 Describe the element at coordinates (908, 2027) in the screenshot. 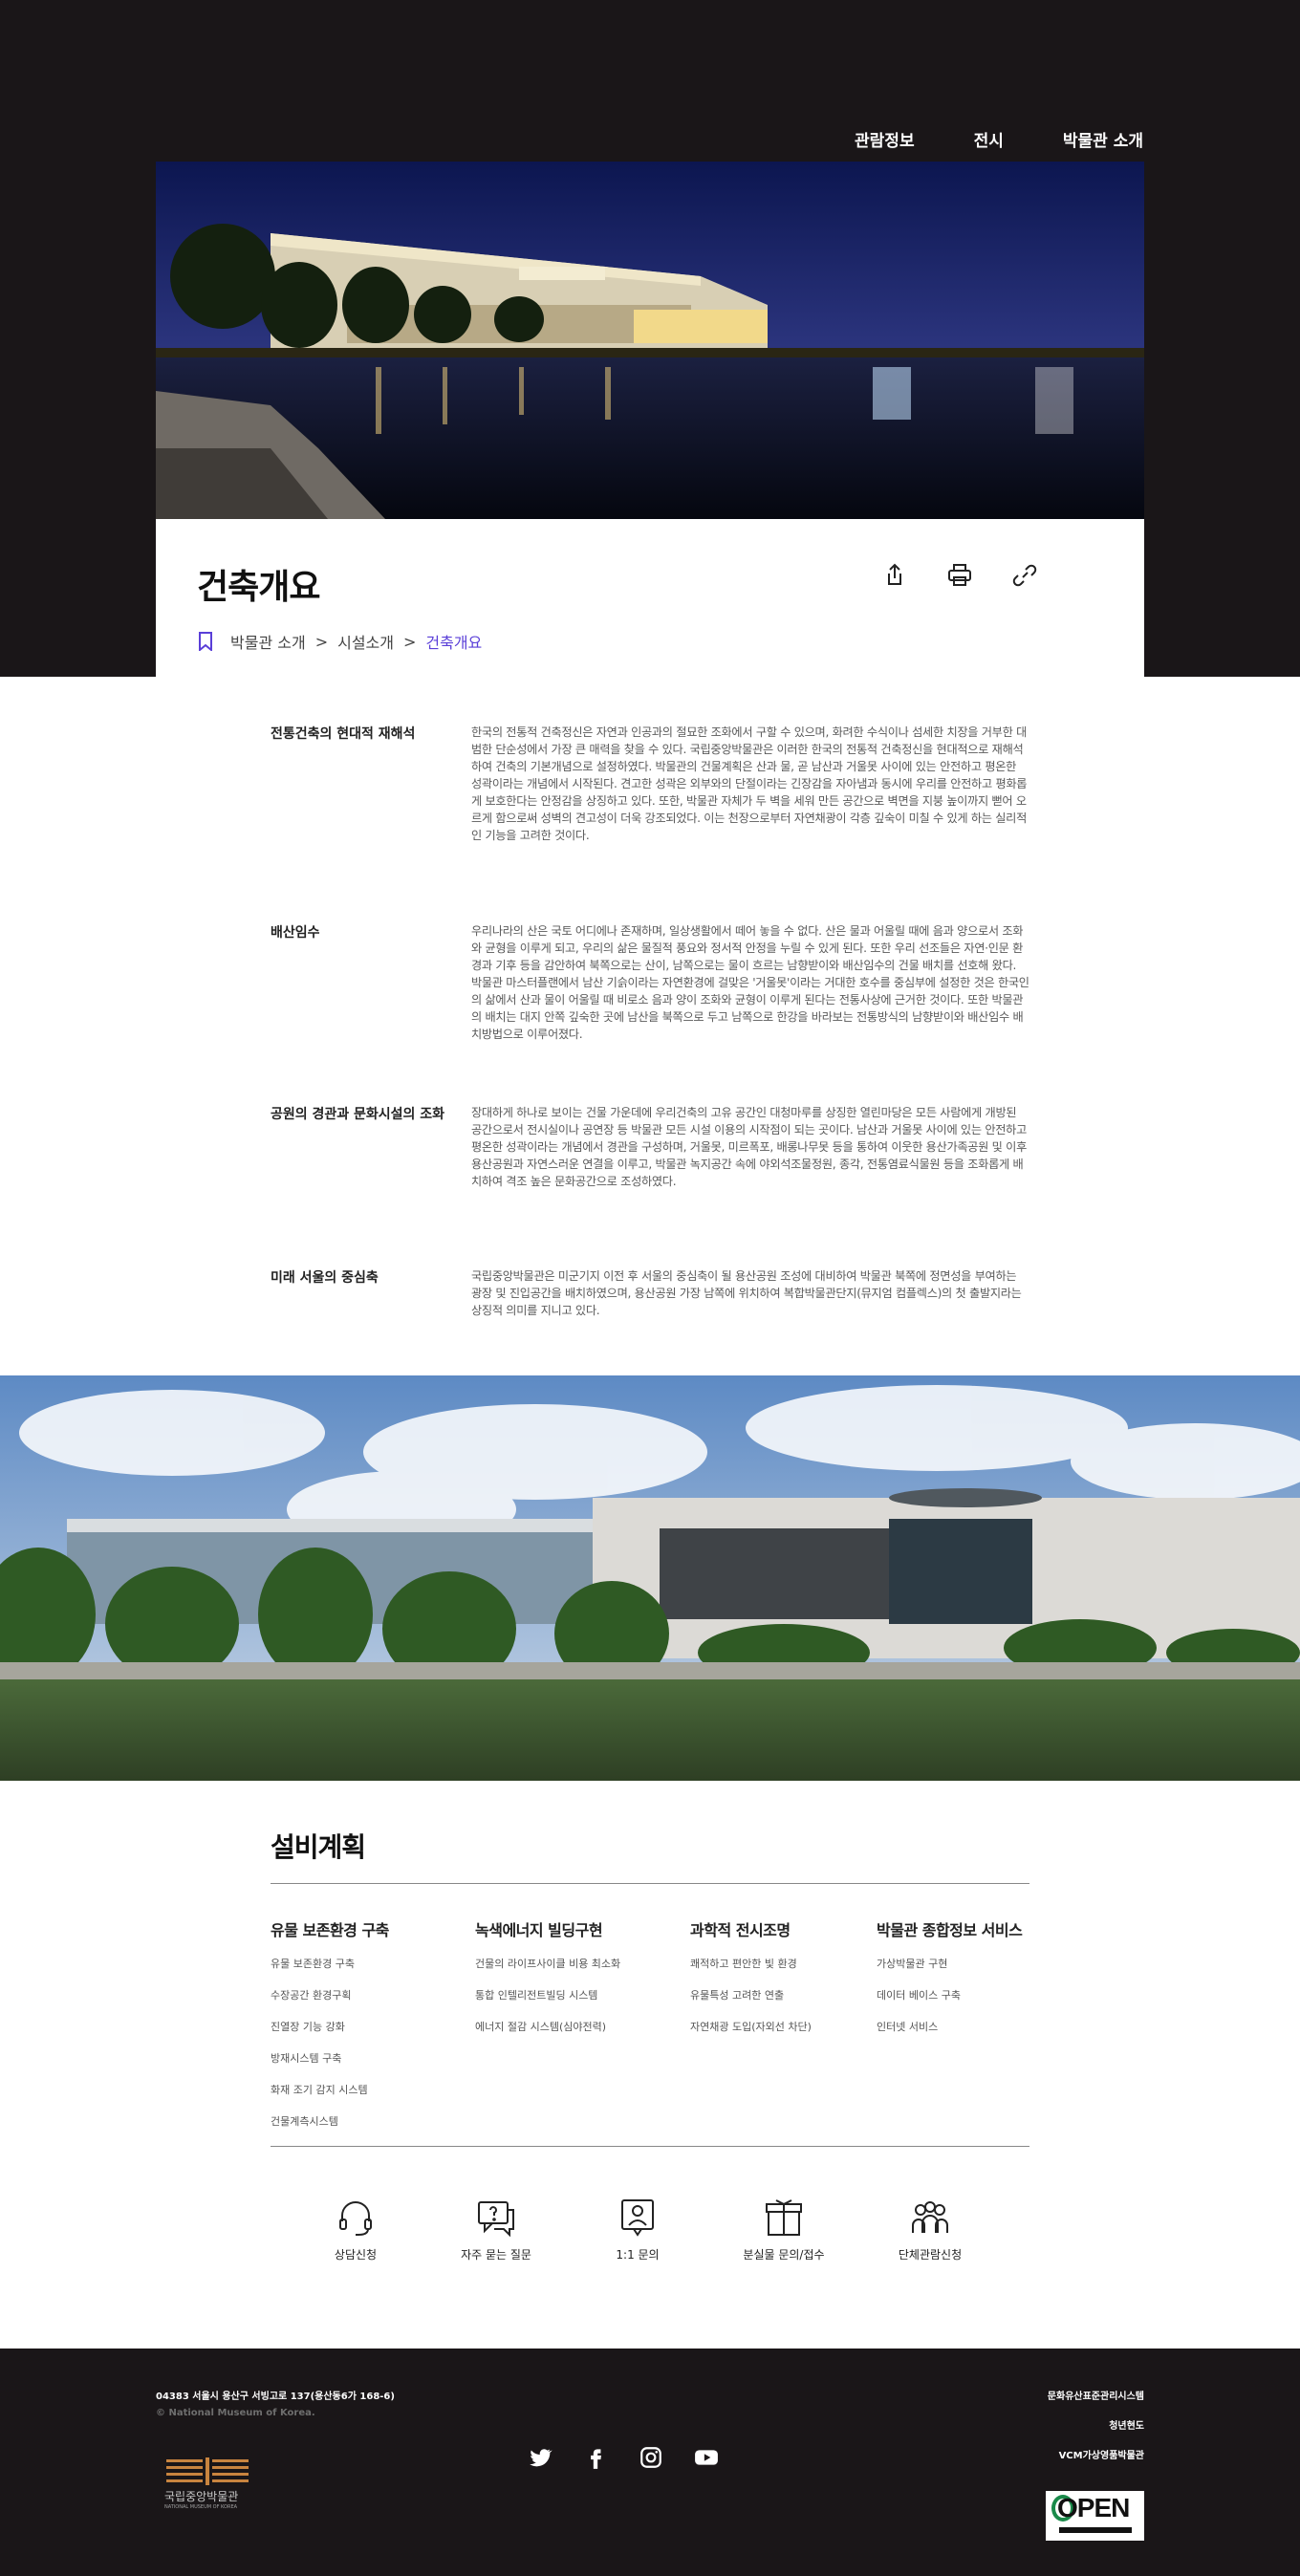

I see `list-item: 인터넷 서비스` at that location.